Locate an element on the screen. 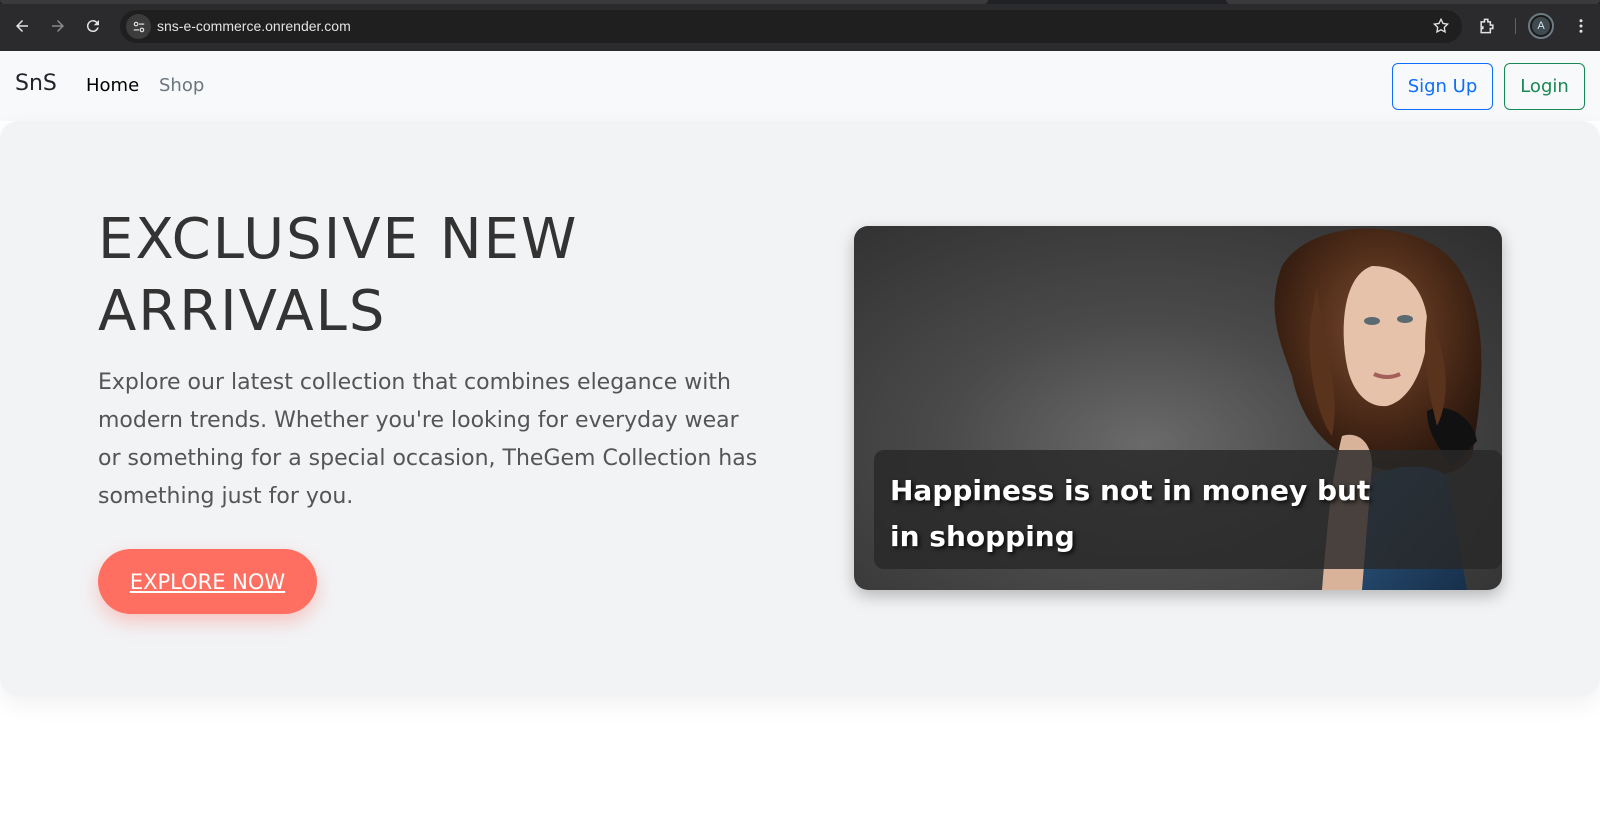 The image size is (1600, 823). profile-initial: A is located at coordinates (1541, 26).